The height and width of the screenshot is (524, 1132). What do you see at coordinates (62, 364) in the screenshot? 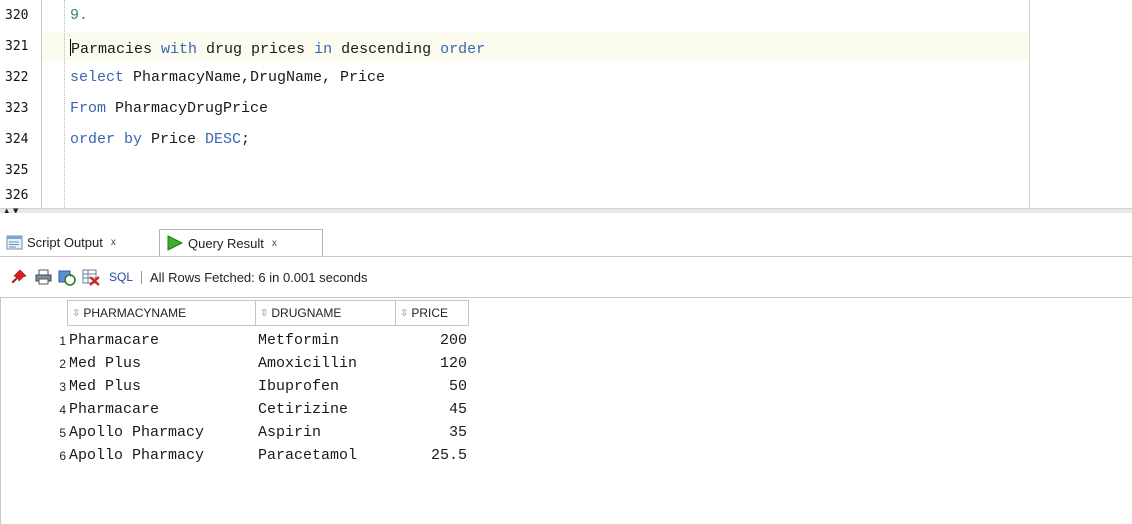
I see `row-number: 2` at bounding box center [62, 364].